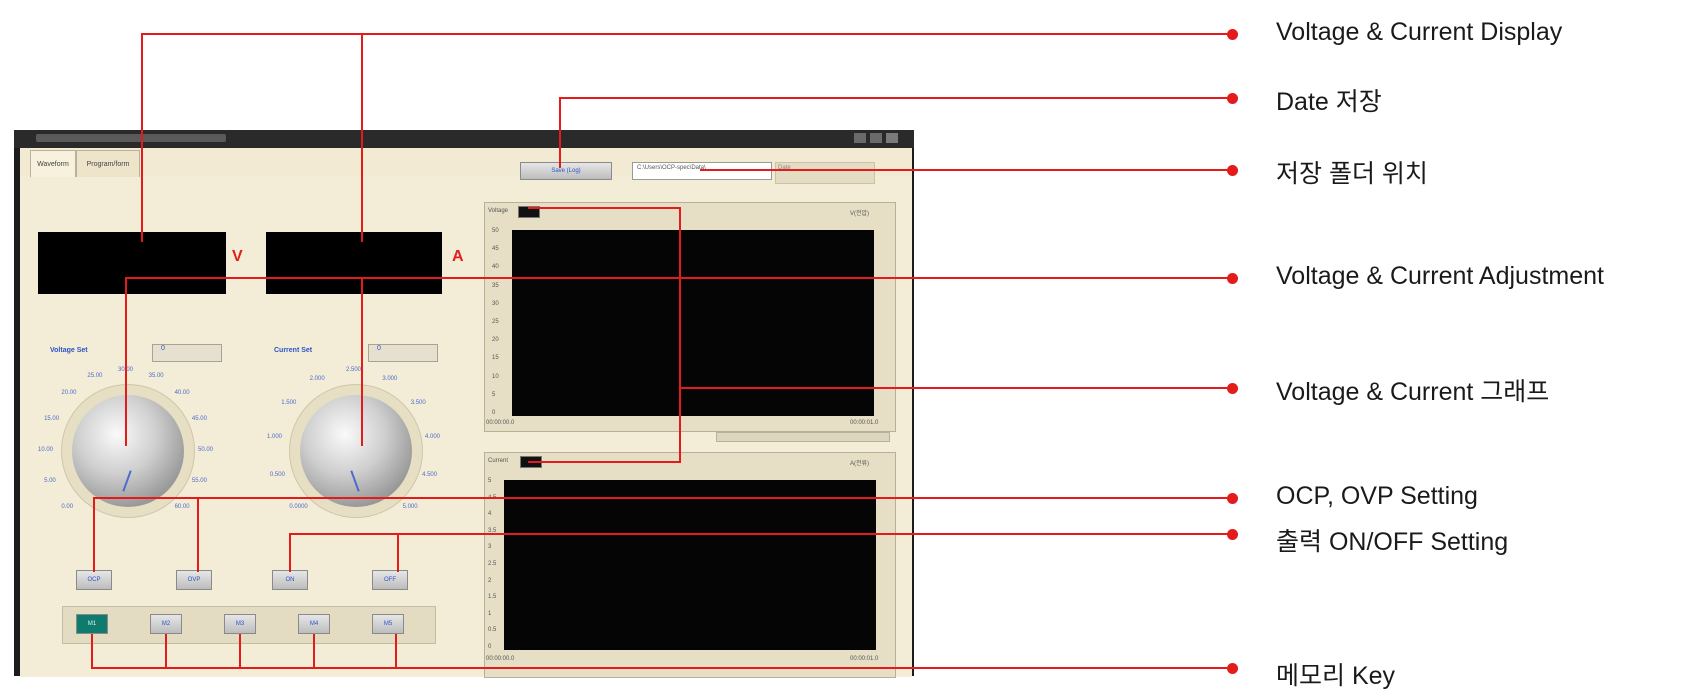 The image size is (1681, 692). Describe the element at coordinates (1336, 676) in the screenshot. I see `callout-label-memory: 메모리 Key` at that location.